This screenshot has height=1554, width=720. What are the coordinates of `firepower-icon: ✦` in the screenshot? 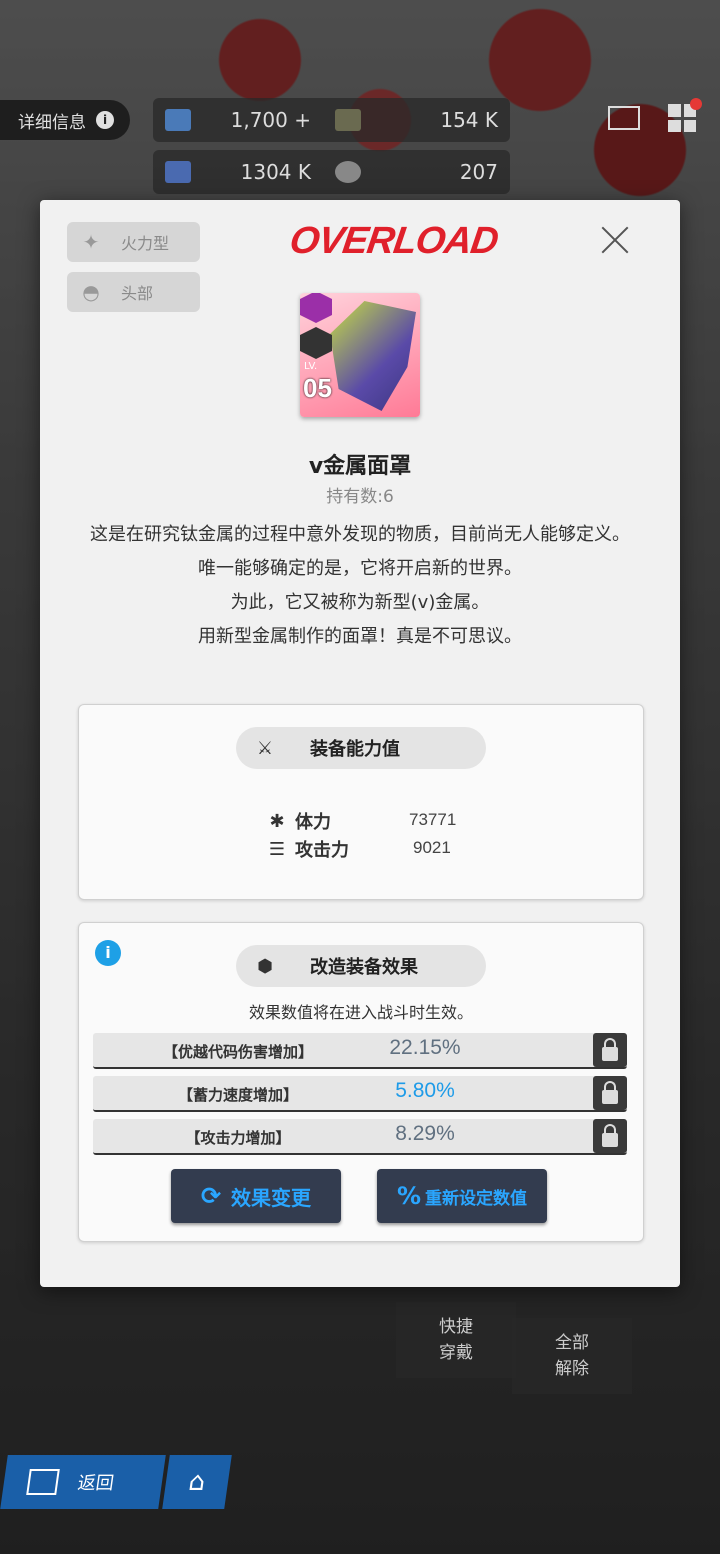 It's located at (91, 242).